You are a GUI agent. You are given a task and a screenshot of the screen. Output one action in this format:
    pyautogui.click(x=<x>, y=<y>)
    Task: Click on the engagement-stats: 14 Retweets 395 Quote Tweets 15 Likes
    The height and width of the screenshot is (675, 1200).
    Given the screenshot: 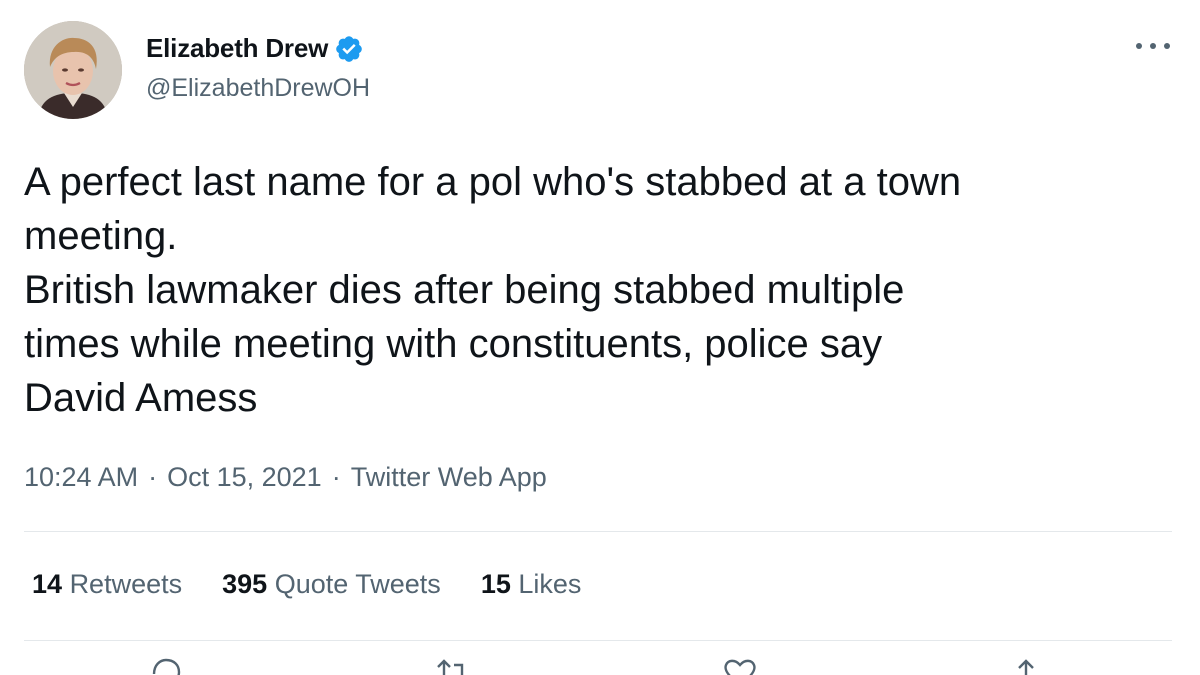 What is the action you would take?
    pyautogui.click(x=306, y=584)
    